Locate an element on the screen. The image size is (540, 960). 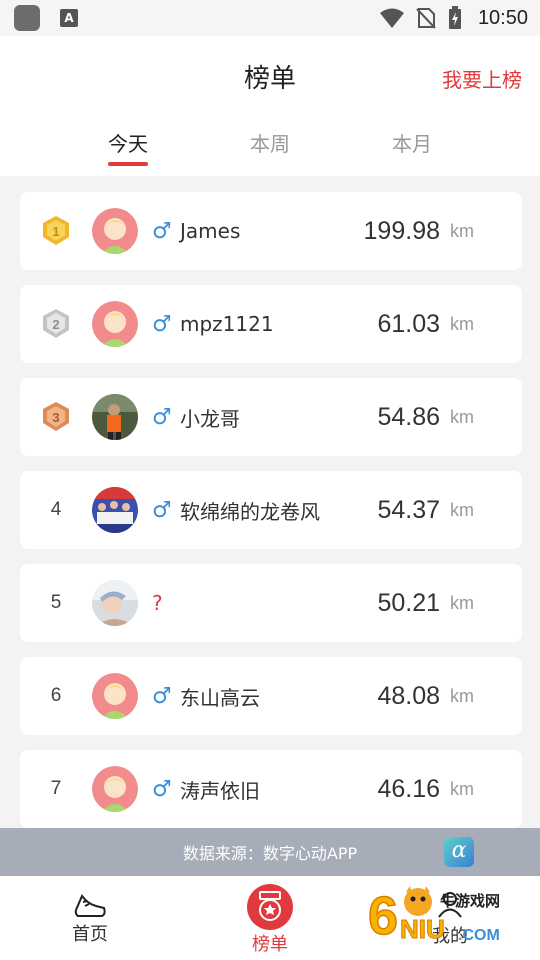
rank-cell: 3 is located at coordinates (56, 417).